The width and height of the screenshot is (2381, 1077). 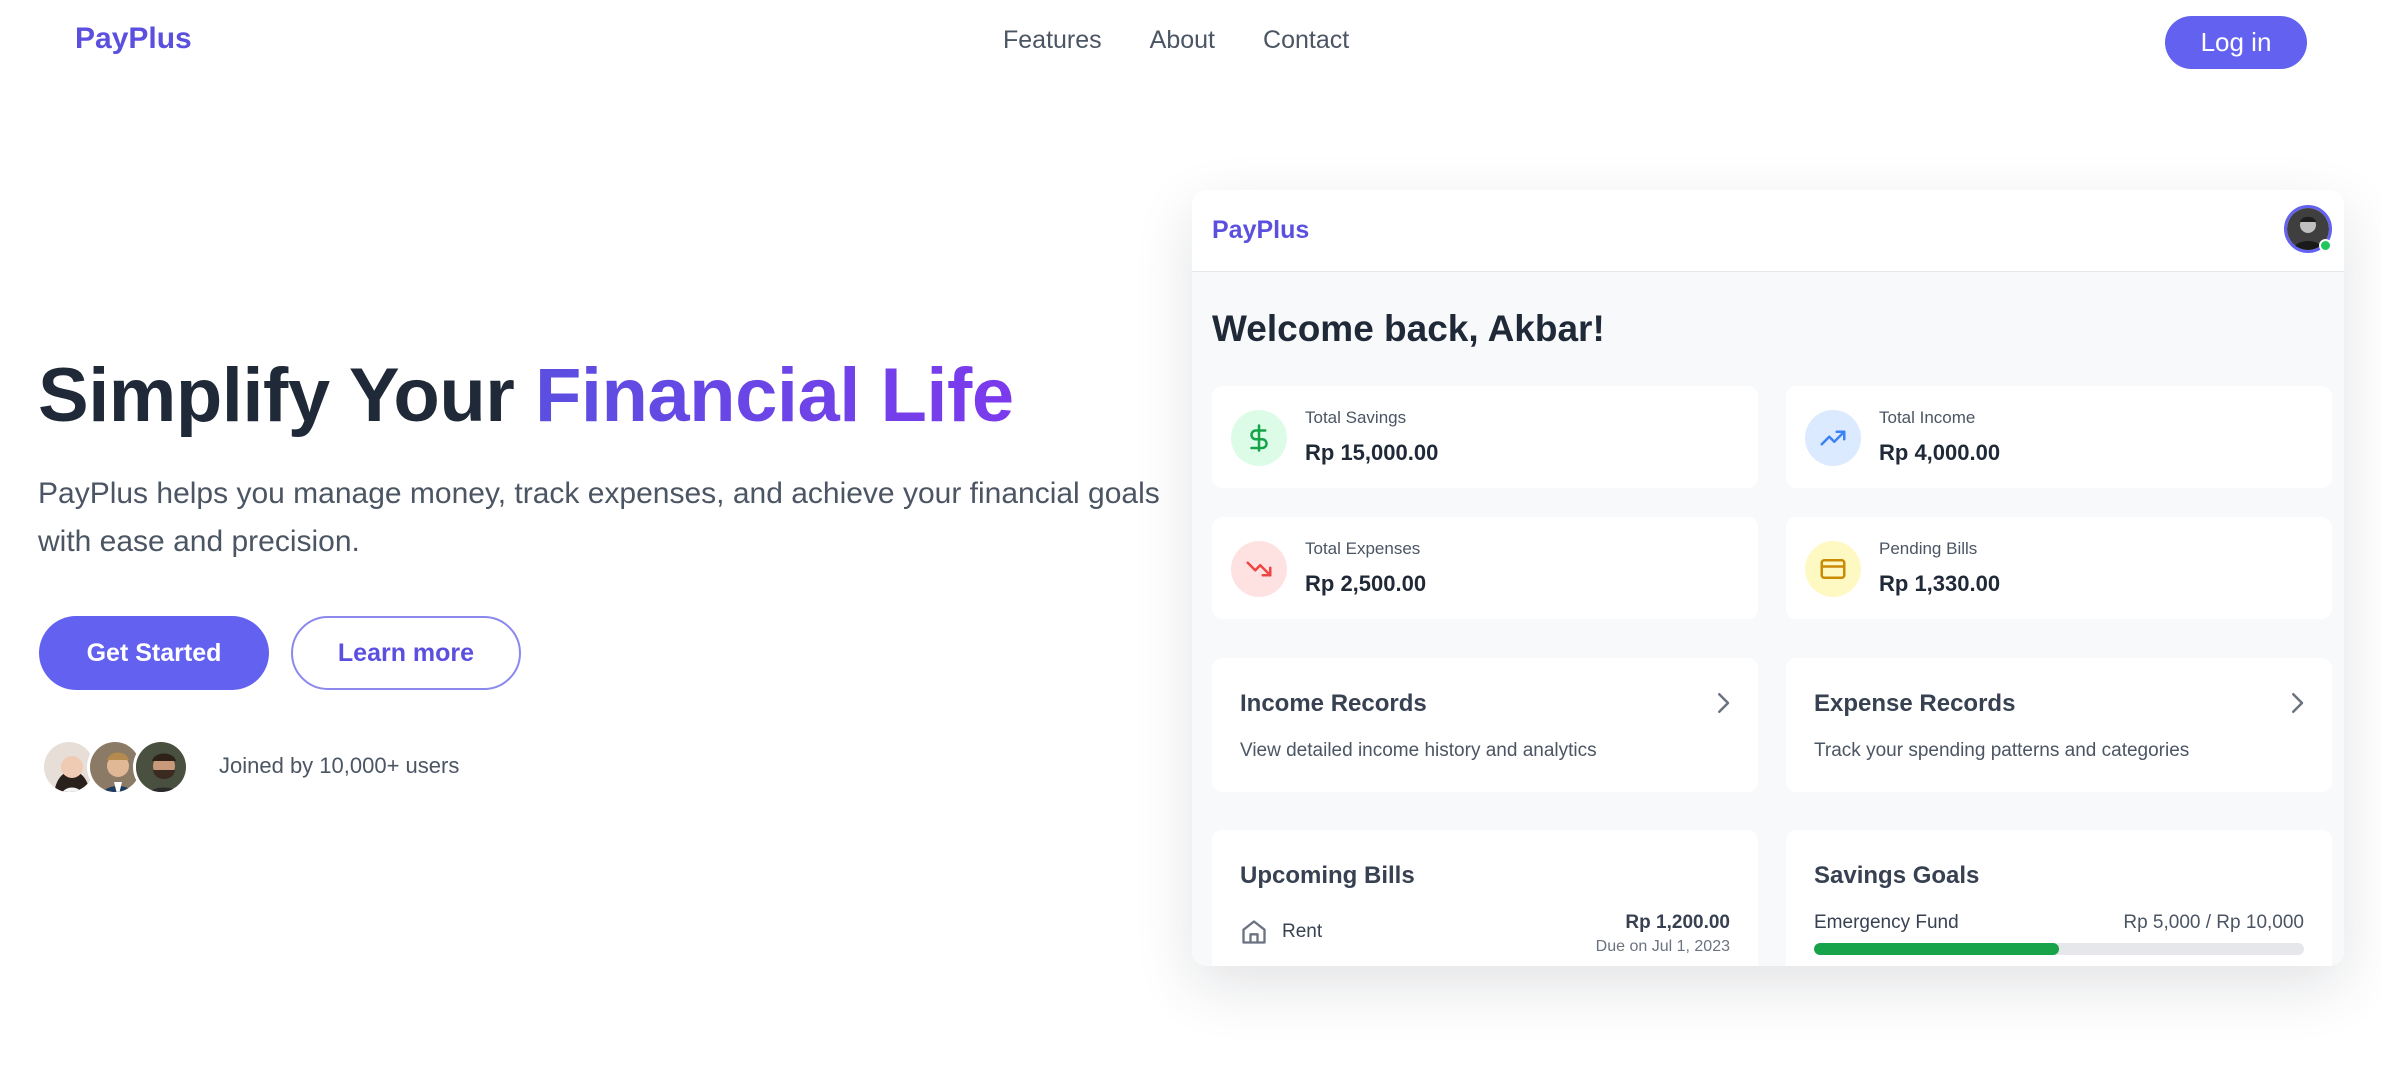 I want to click on dollar-icon, so click(x=1259, y=438).